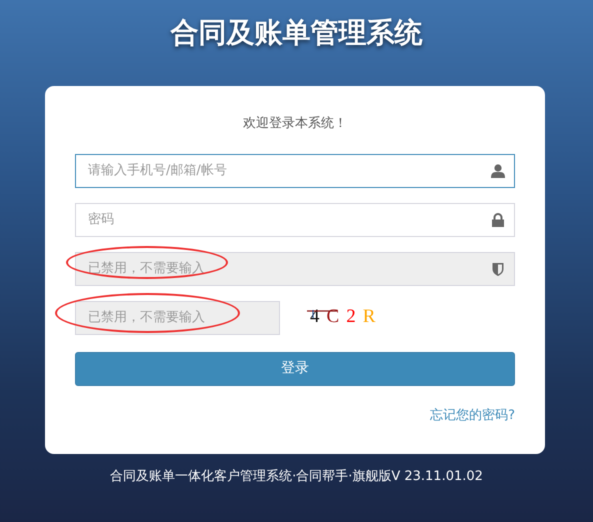 This screenshot has height=522, width=593. Describe the element at coordinates (296, 33) in the screenshot. I see `page-title: 合同及账单管理系统` at that location.